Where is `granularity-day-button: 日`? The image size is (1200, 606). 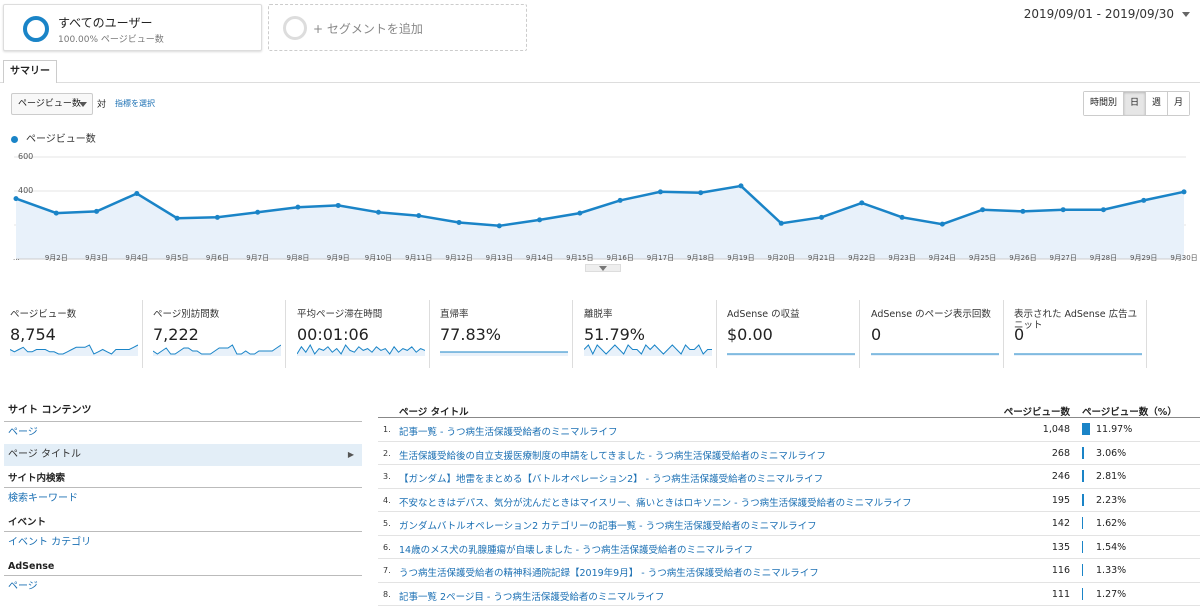
granularity-day-button: 日 is located at coordinates (1135, 103).